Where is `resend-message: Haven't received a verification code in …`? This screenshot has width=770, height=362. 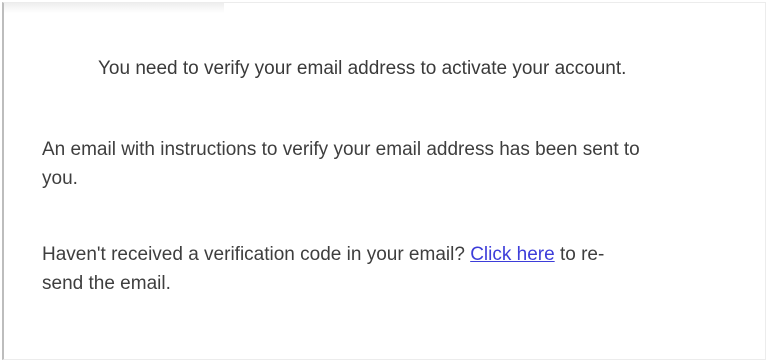
resend-message: Haven't received a verification code in … is located at coordinates (402, 269).